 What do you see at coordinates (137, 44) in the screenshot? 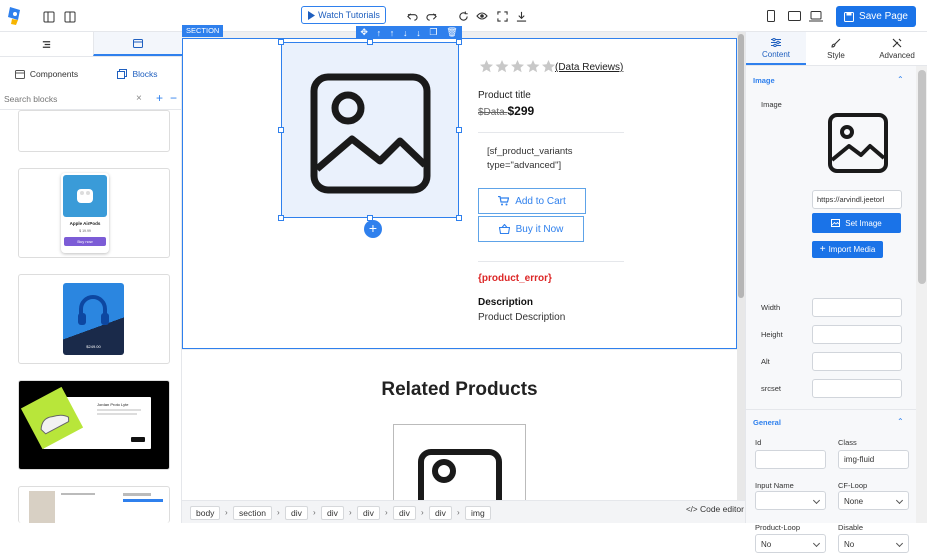
I see `blocks-panel-tab` at bounding box center [137, 44].